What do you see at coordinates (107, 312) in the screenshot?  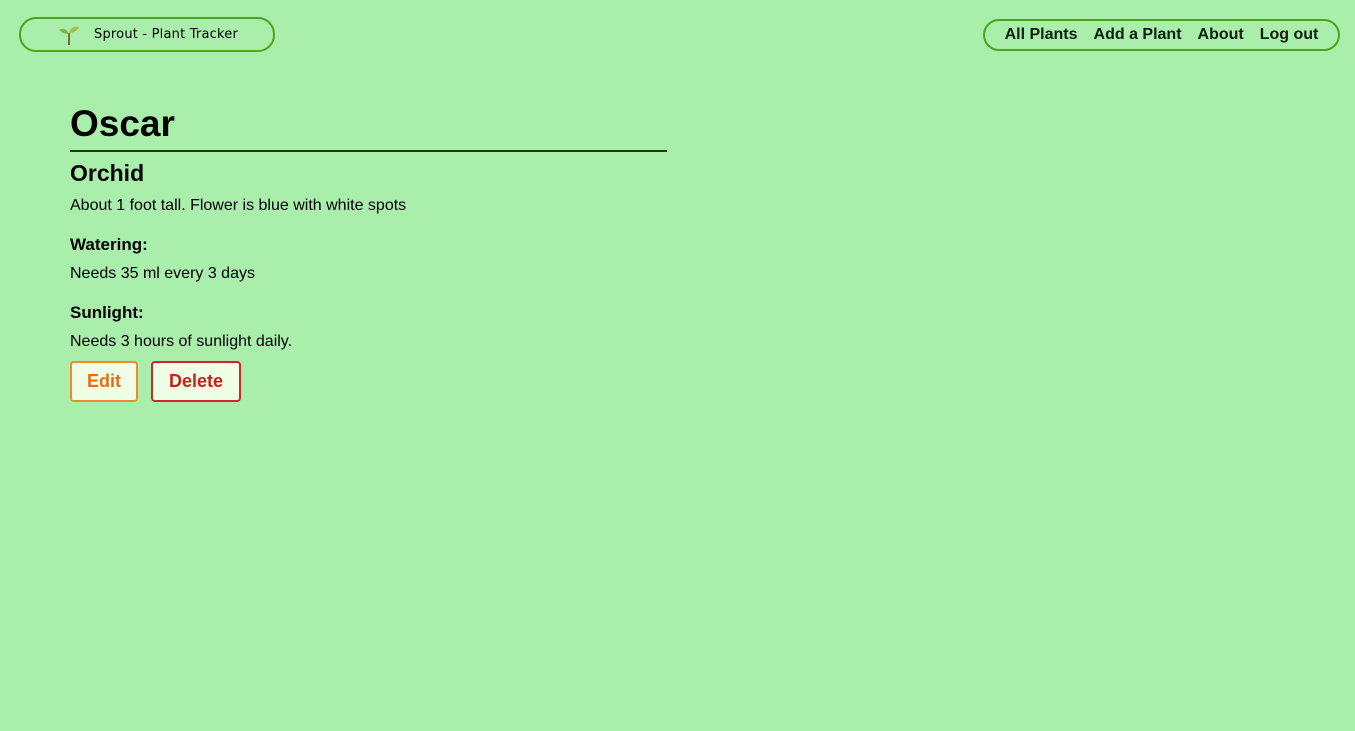 I see `sunlight-label: Sunlight:` at bounding box center [107, 312].